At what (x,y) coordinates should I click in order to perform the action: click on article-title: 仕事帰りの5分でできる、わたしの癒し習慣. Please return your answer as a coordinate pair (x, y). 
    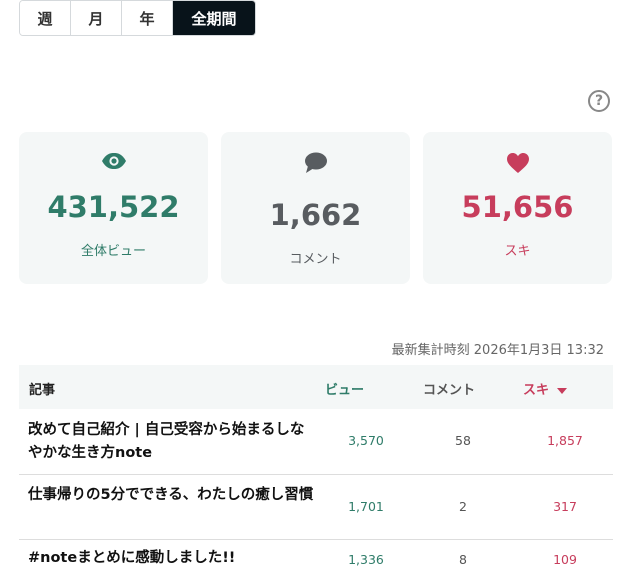
    Looking at the image, I should click on (173, 495).